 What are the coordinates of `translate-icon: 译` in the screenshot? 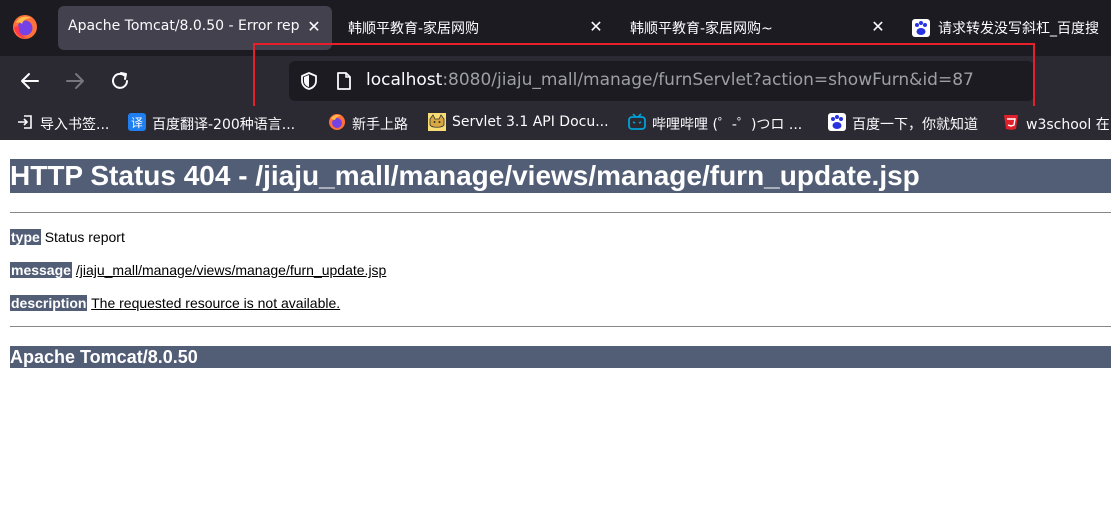 It's located at (137, 122).